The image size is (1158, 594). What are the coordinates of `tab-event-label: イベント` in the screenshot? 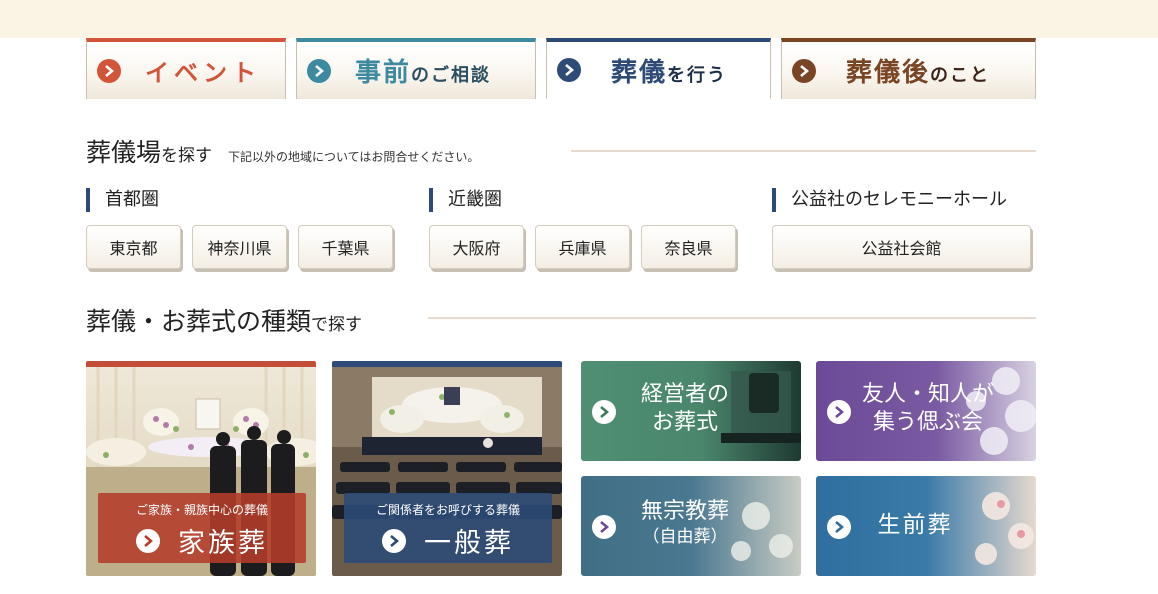 It's located at (203, 70).